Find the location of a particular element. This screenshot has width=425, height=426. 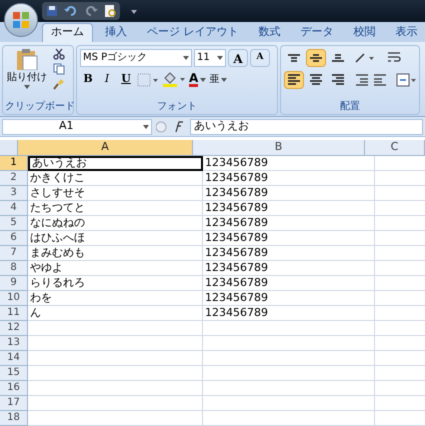

table-cell: あいうえお is located at coordinates (115, 163).